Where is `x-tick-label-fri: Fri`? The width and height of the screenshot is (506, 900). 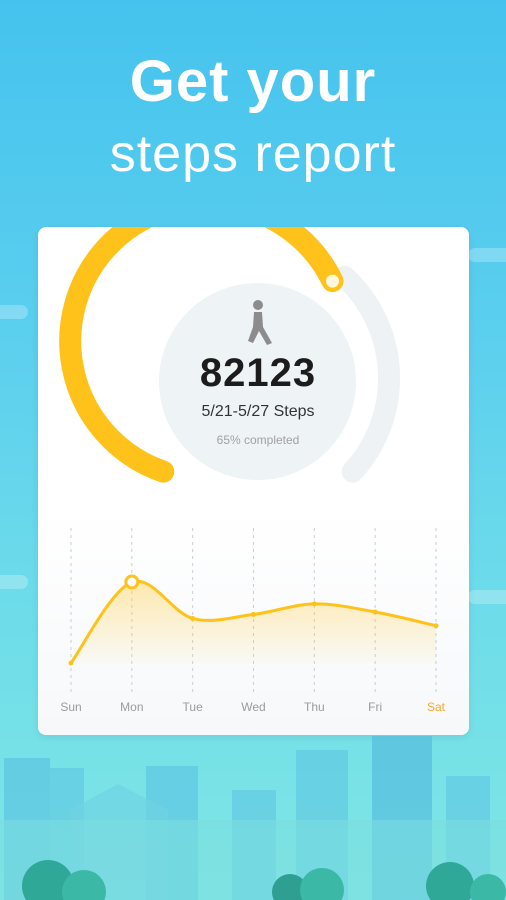
x-tick-label-fri: Fri is located at coordinates (375, 707).